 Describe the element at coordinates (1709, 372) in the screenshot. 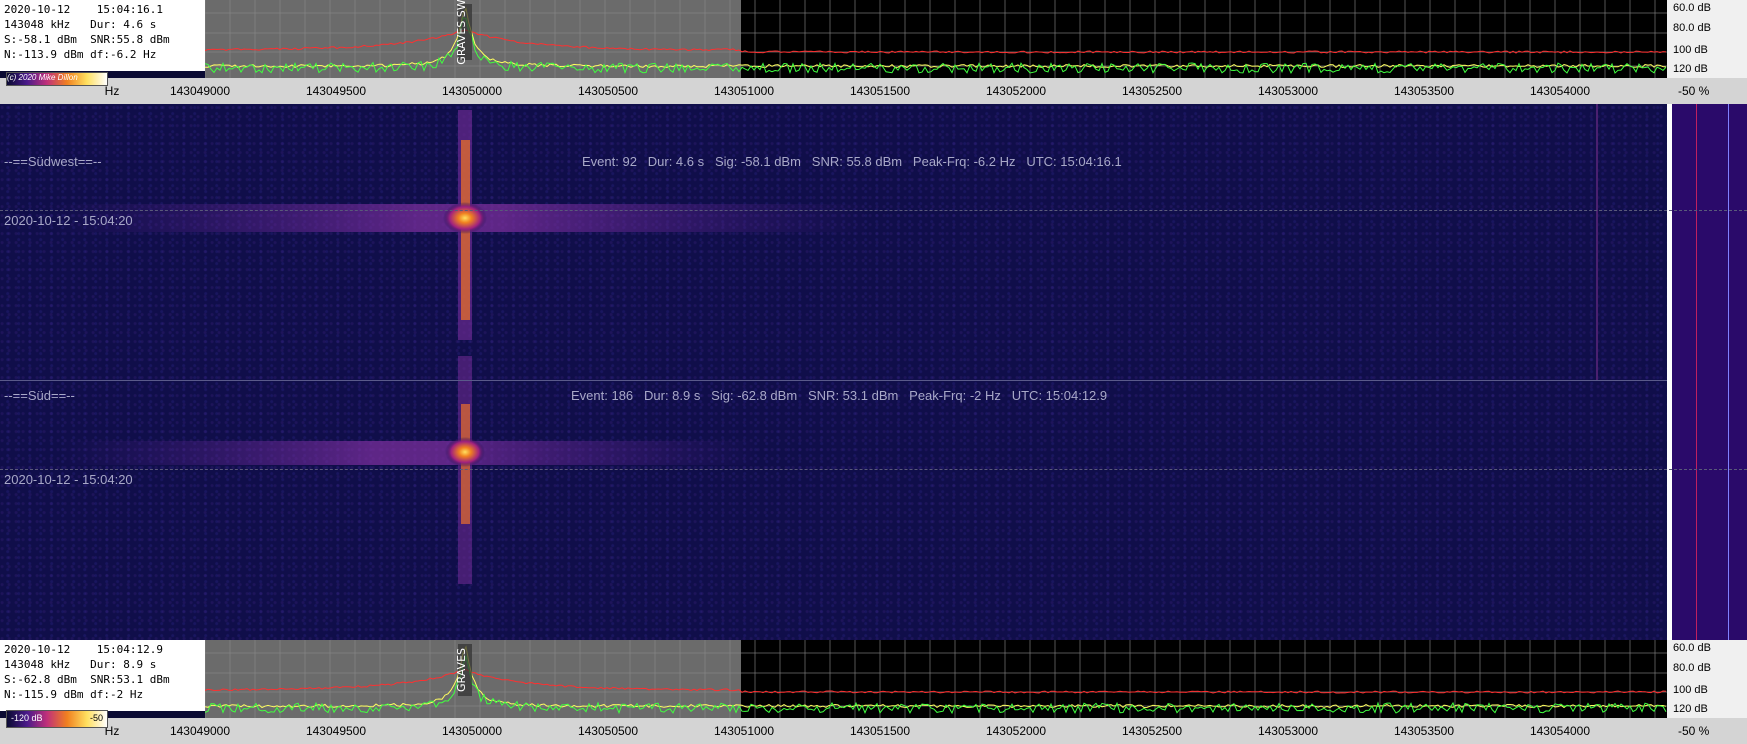

I see `level-sidebar` at that location.